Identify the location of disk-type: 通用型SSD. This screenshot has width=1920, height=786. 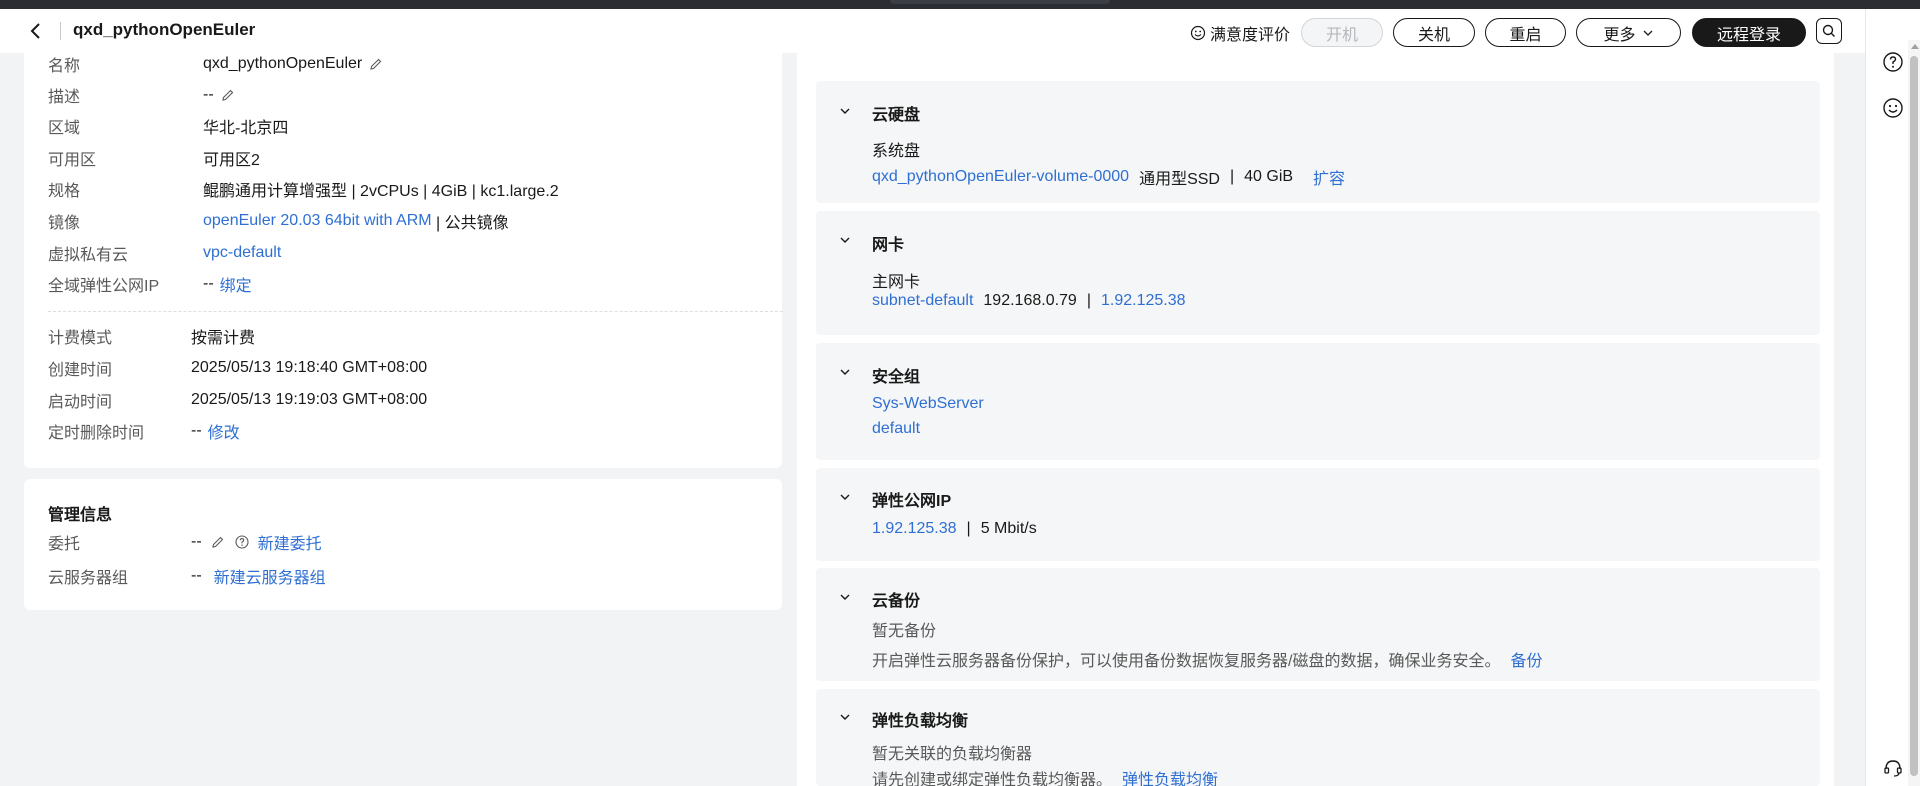
(1179, 179).